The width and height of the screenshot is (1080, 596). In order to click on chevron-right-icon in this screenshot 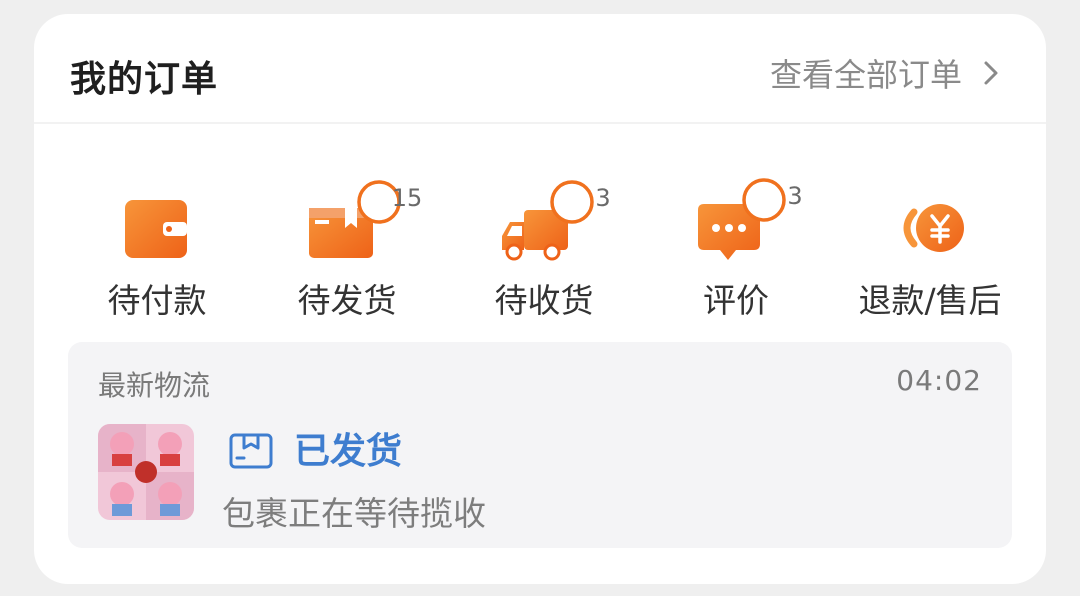, I will do `click(991, 73)`.